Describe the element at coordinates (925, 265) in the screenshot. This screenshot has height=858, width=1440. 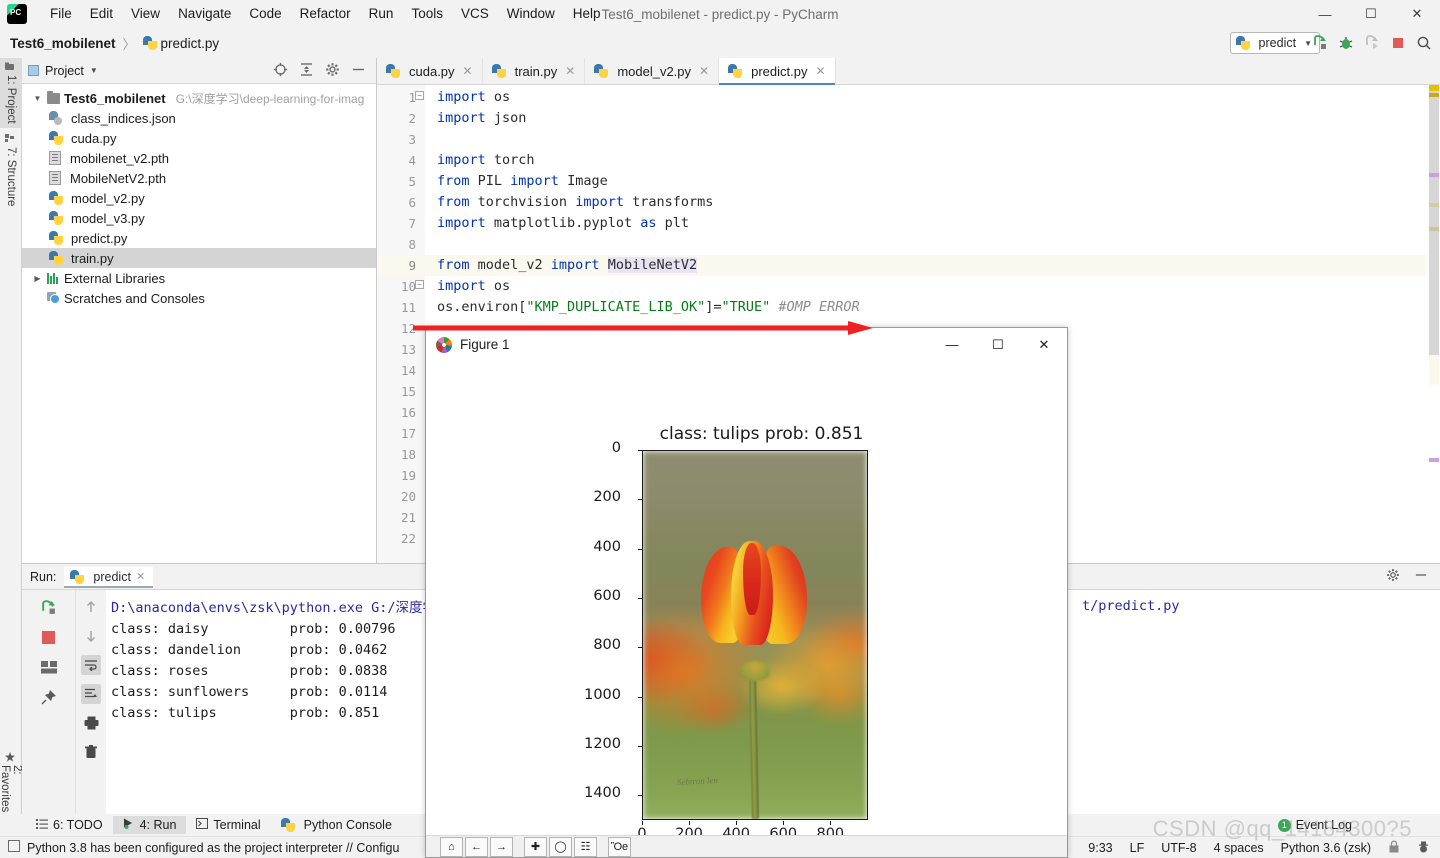
I see `code-line: from model_v2 import MobileNetV2` at that location.